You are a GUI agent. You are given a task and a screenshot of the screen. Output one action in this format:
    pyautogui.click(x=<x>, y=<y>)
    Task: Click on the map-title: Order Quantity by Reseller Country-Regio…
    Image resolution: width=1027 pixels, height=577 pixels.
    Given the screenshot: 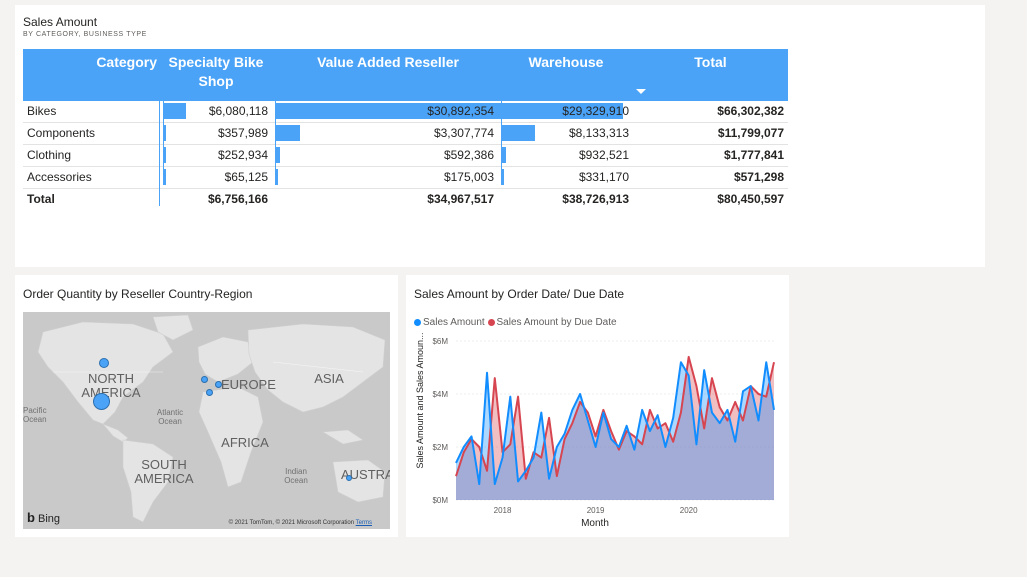 What is the action you would take?
    pyautogui.click(x=138, y=294)
    